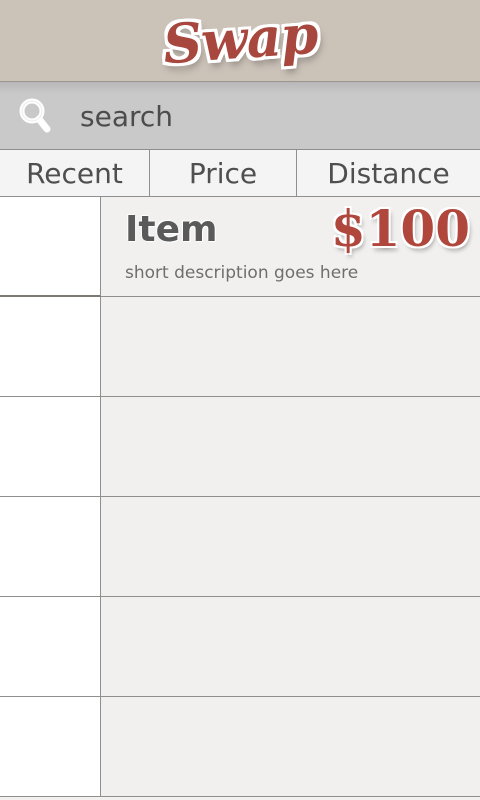  I want to click on app-header: Swap, so click(240, 41).